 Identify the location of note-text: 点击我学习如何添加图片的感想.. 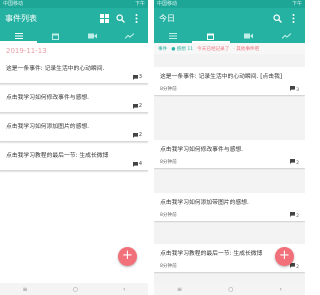
(47, 127).